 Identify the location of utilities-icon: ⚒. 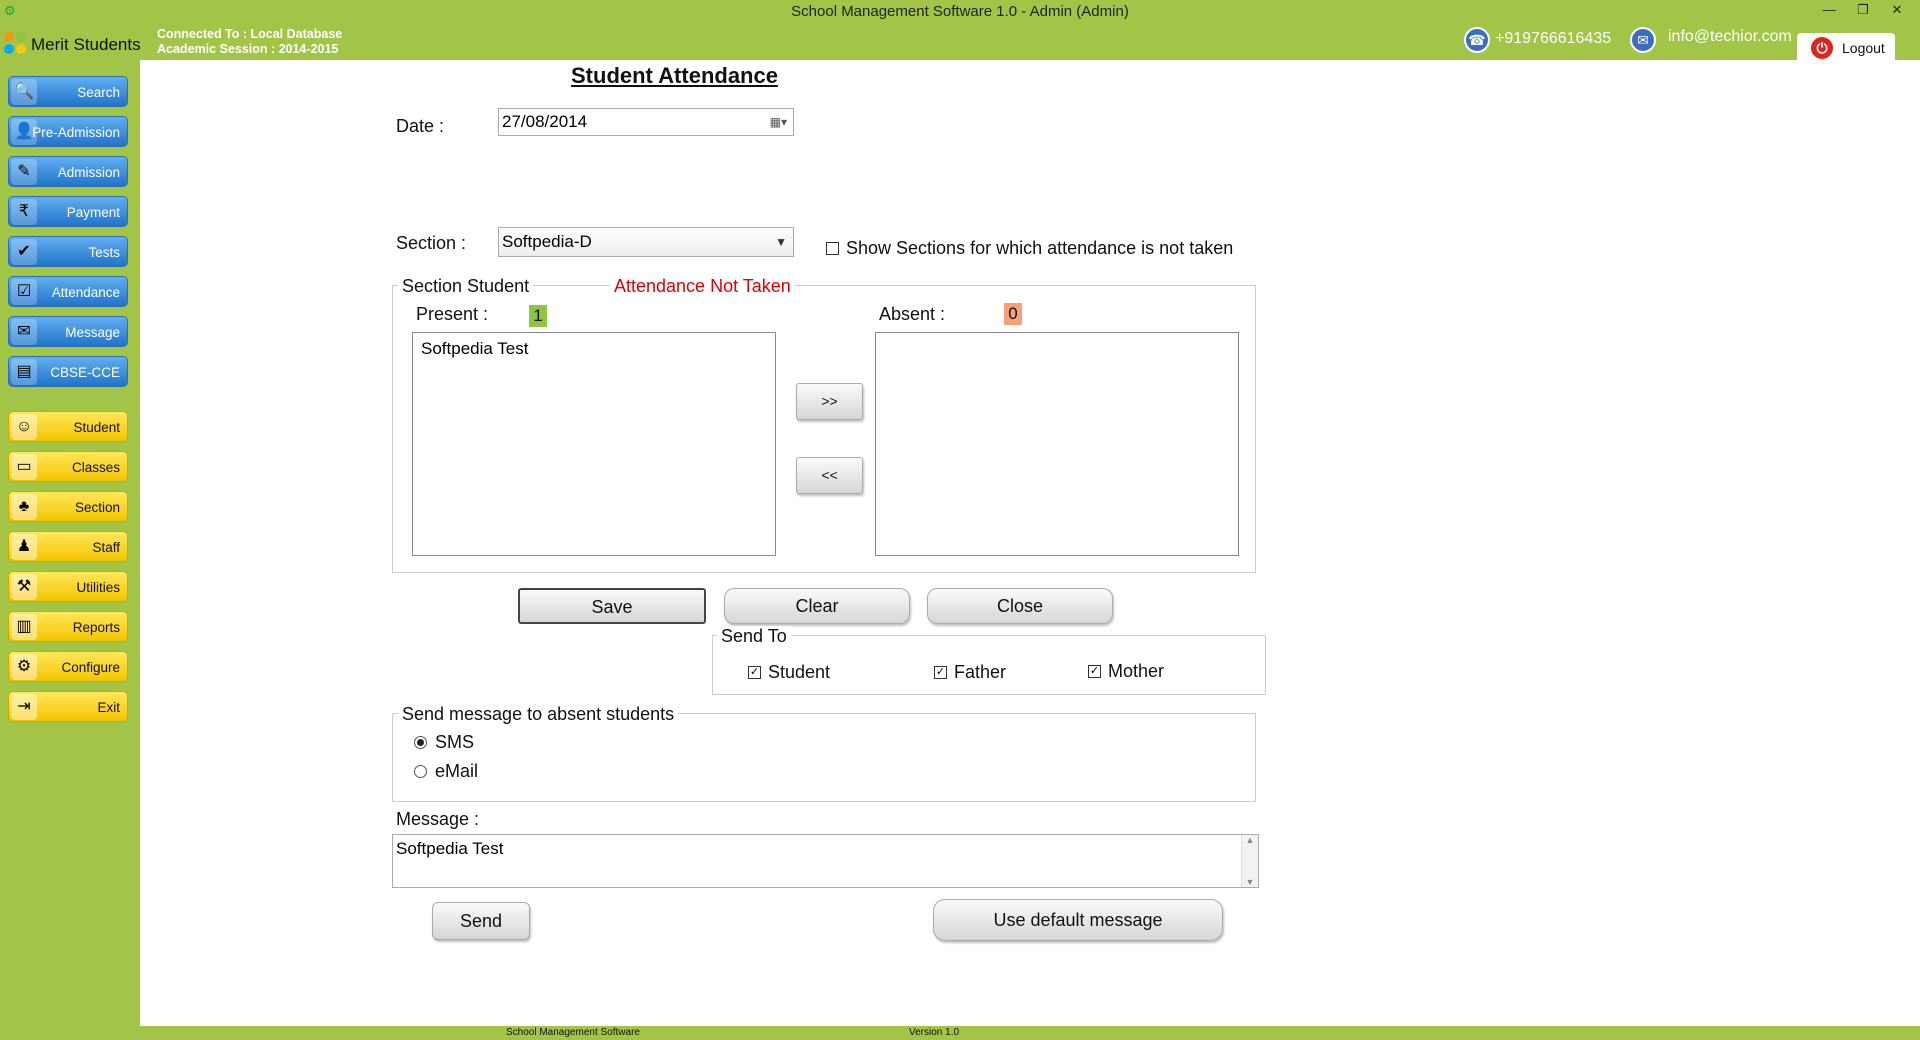
(24, 587).